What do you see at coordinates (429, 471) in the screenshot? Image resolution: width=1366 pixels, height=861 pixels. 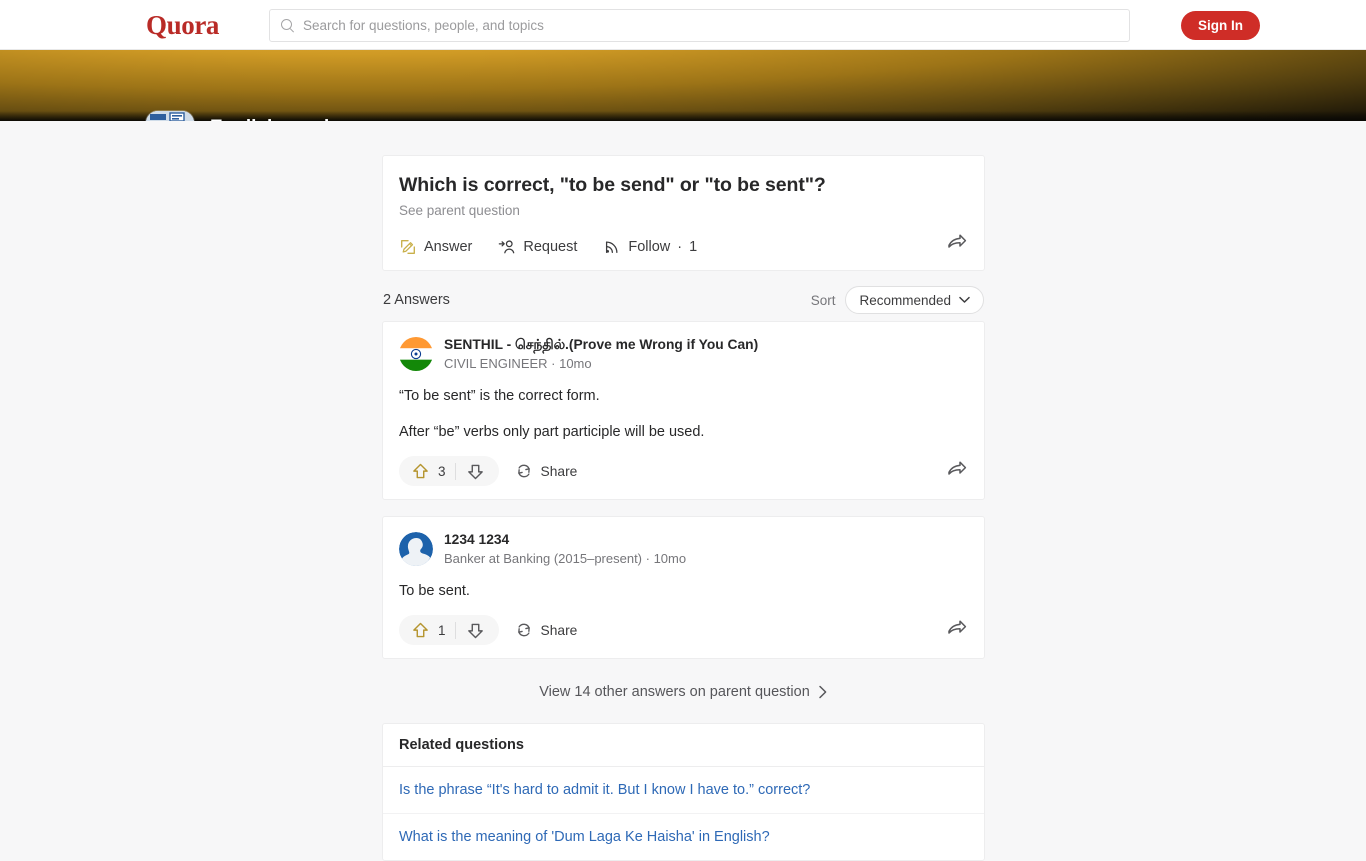 I see `upvote-button: 3` at bounding box center [429, 471].